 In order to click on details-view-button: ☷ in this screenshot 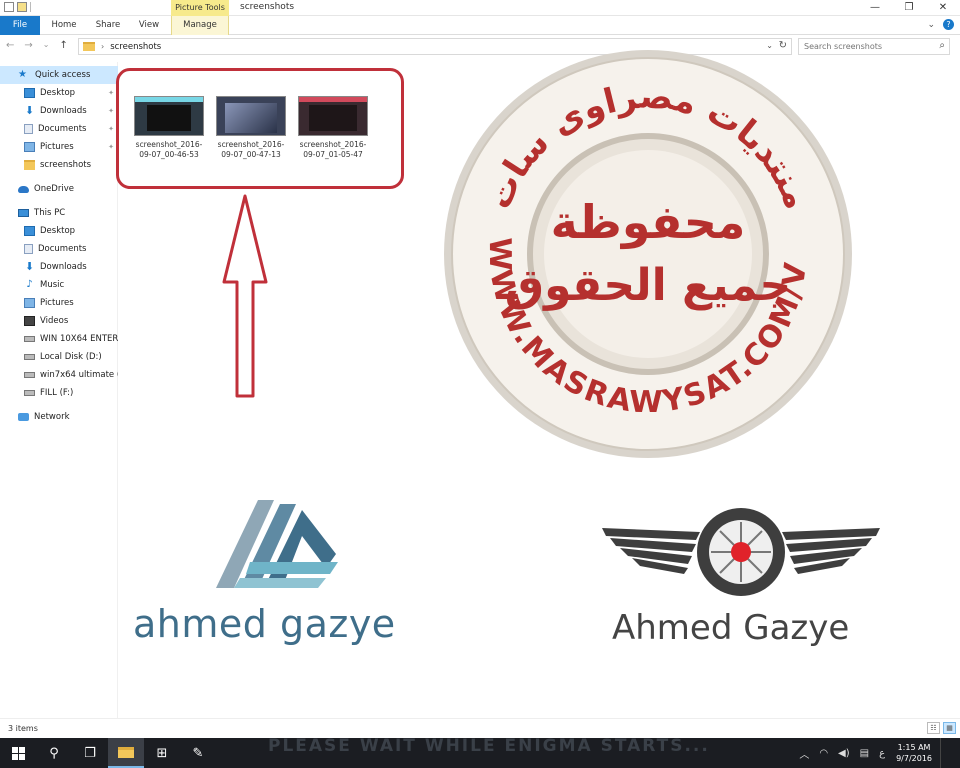, I will do `click(933, 728)`.